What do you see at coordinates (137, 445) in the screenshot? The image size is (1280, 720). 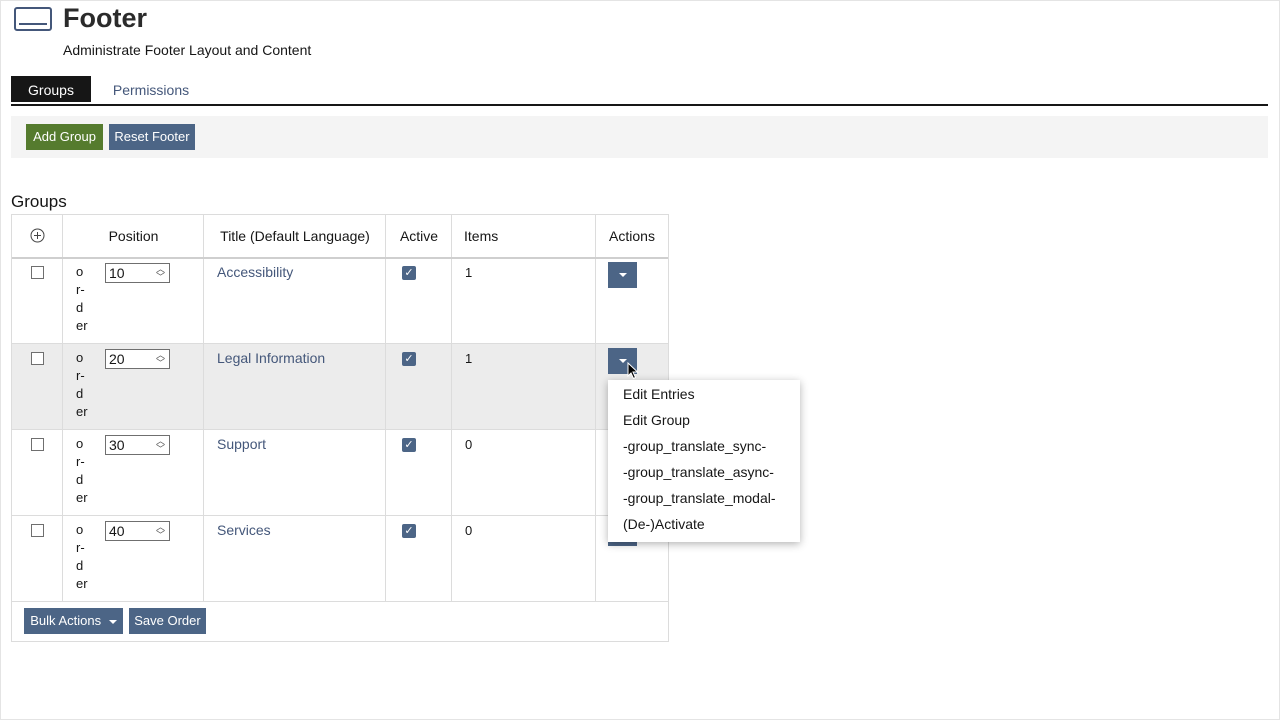 I see `position-input: 30 ︿ ﹀` at bounding box center [137, 445].